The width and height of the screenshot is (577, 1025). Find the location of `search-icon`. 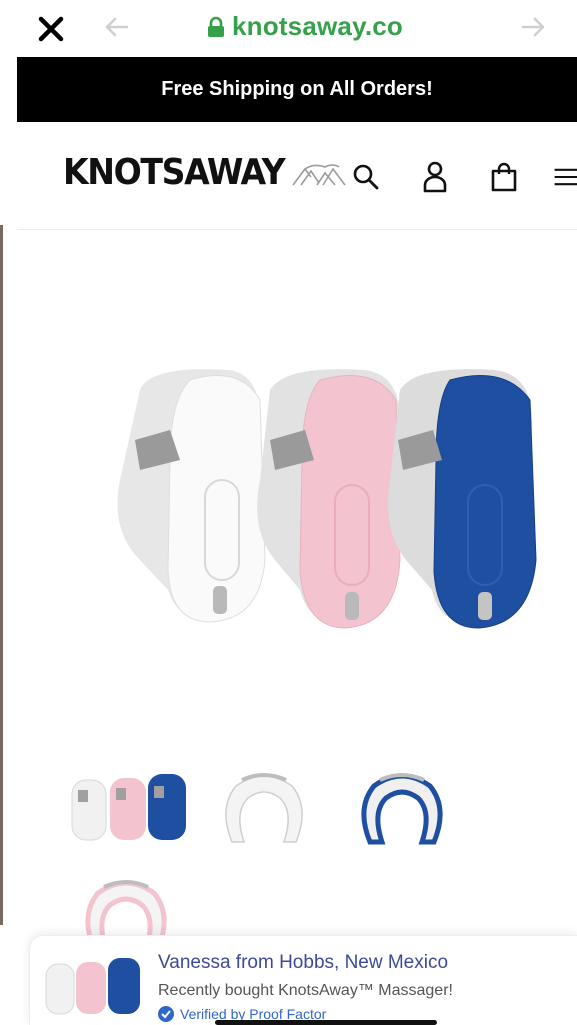

search-icon is located at coordinates (366, 177).